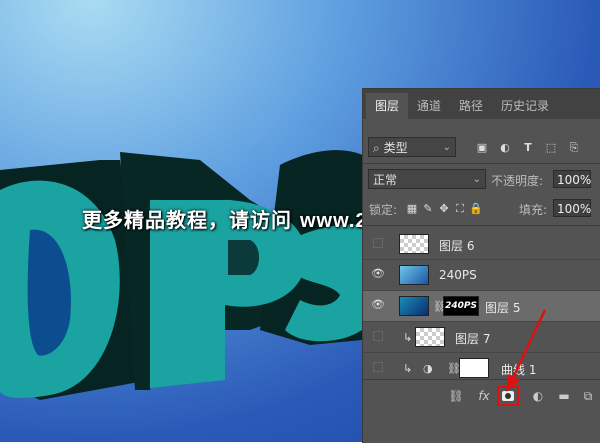  I want to click on watermark-cn: 更多精品教程，请访问, so click(187, 220).